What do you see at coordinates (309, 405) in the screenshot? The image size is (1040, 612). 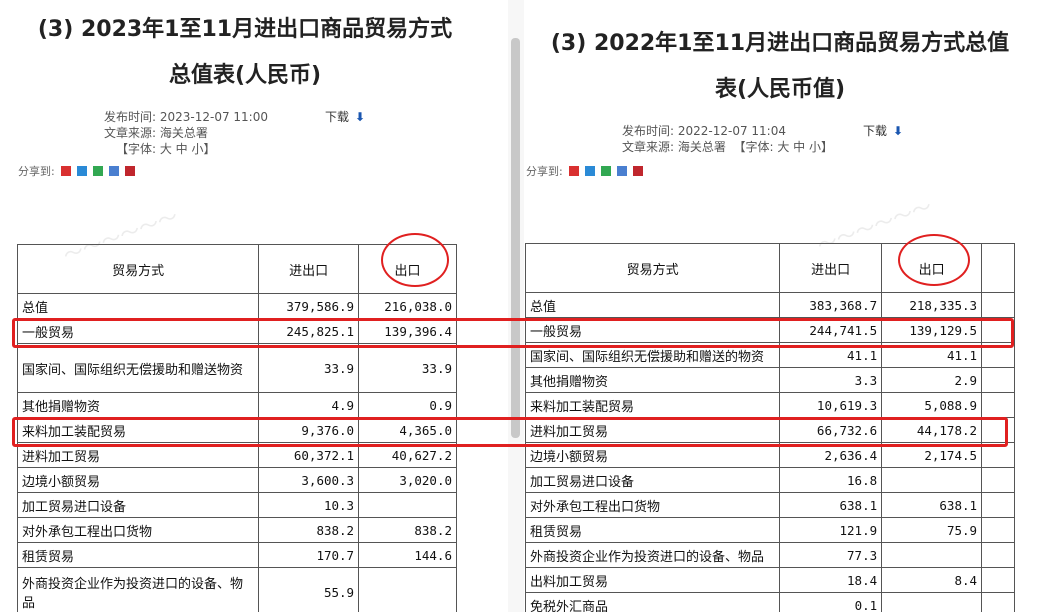 I see `import-export-cell: 4.9` at bounding box center [309, 405].